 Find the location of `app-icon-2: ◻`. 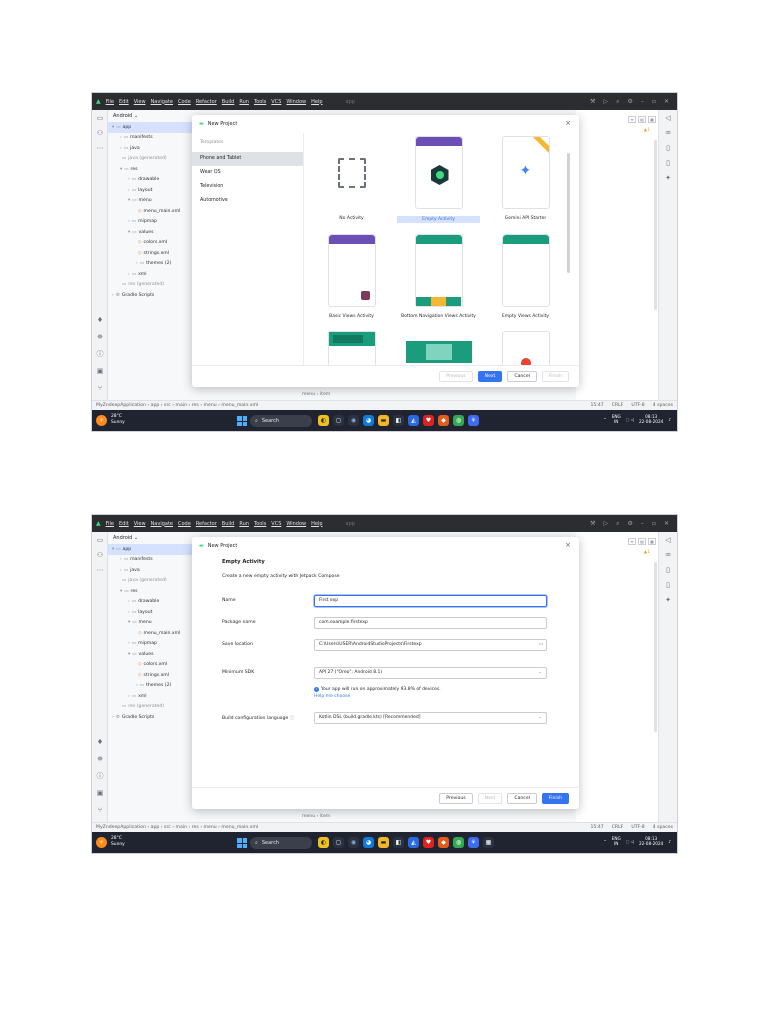

app-icon-2: ◻ is located at coordinates (338, 420).